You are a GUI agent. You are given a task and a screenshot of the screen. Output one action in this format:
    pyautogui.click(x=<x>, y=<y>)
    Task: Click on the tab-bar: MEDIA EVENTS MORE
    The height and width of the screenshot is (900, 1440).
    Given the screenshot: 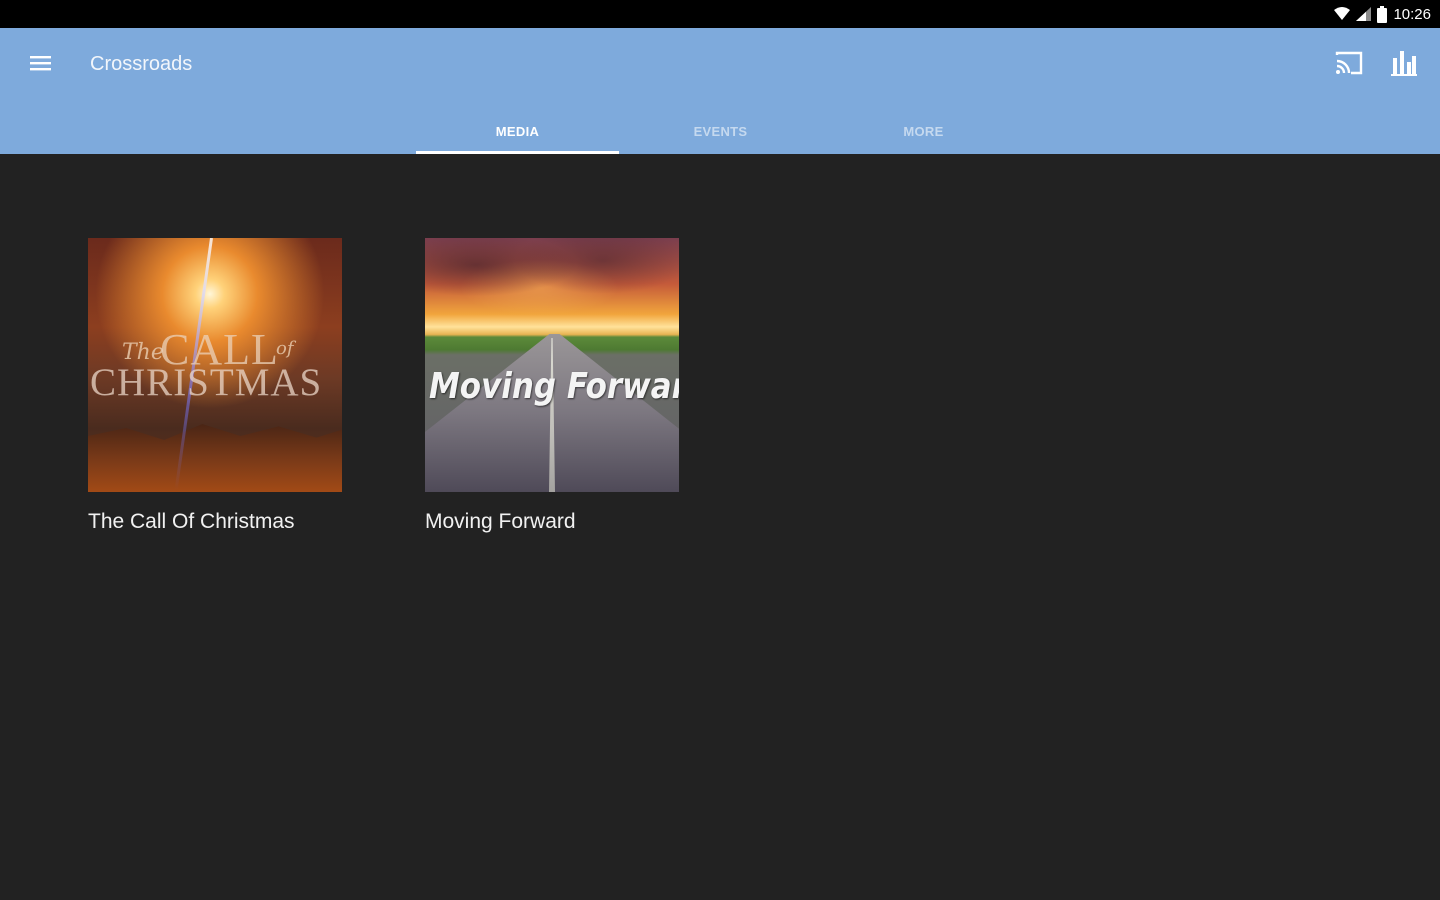 What is the action you would take?
    pyautogui.click(x=720, y=131)
    